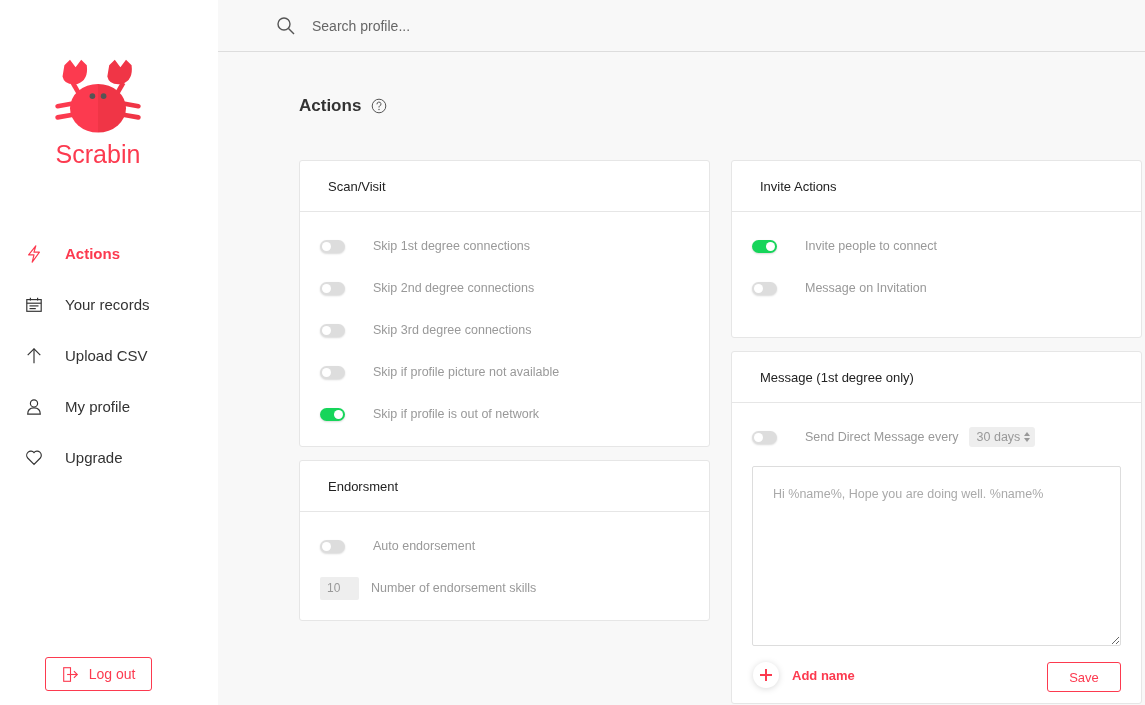 The width and height of the screenshot is (1145, 705). I want to click on interval-select: 30 days, so click(1002, 437).